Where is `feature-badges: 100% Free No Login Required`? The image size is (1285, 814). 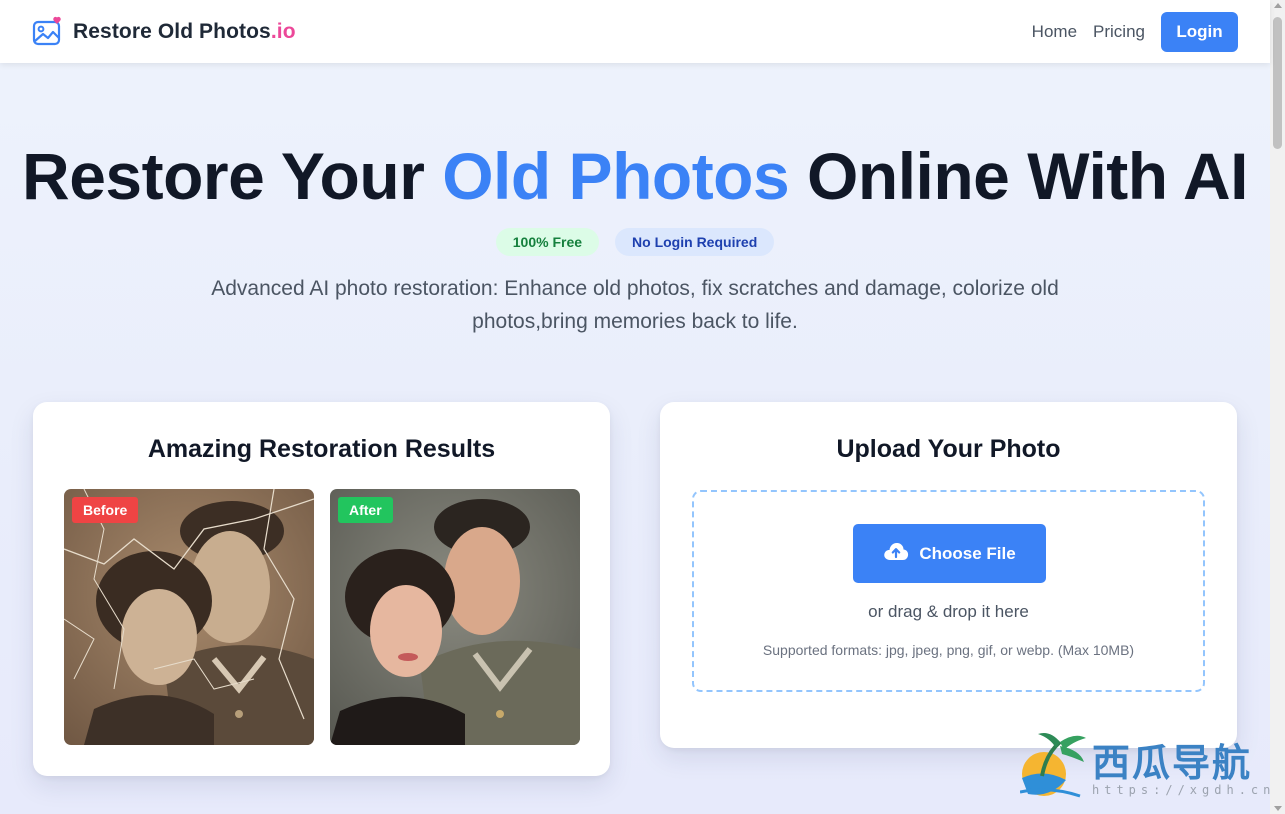
feature-badges: 100% Free No Login Required is located at coordinates (635, 242).